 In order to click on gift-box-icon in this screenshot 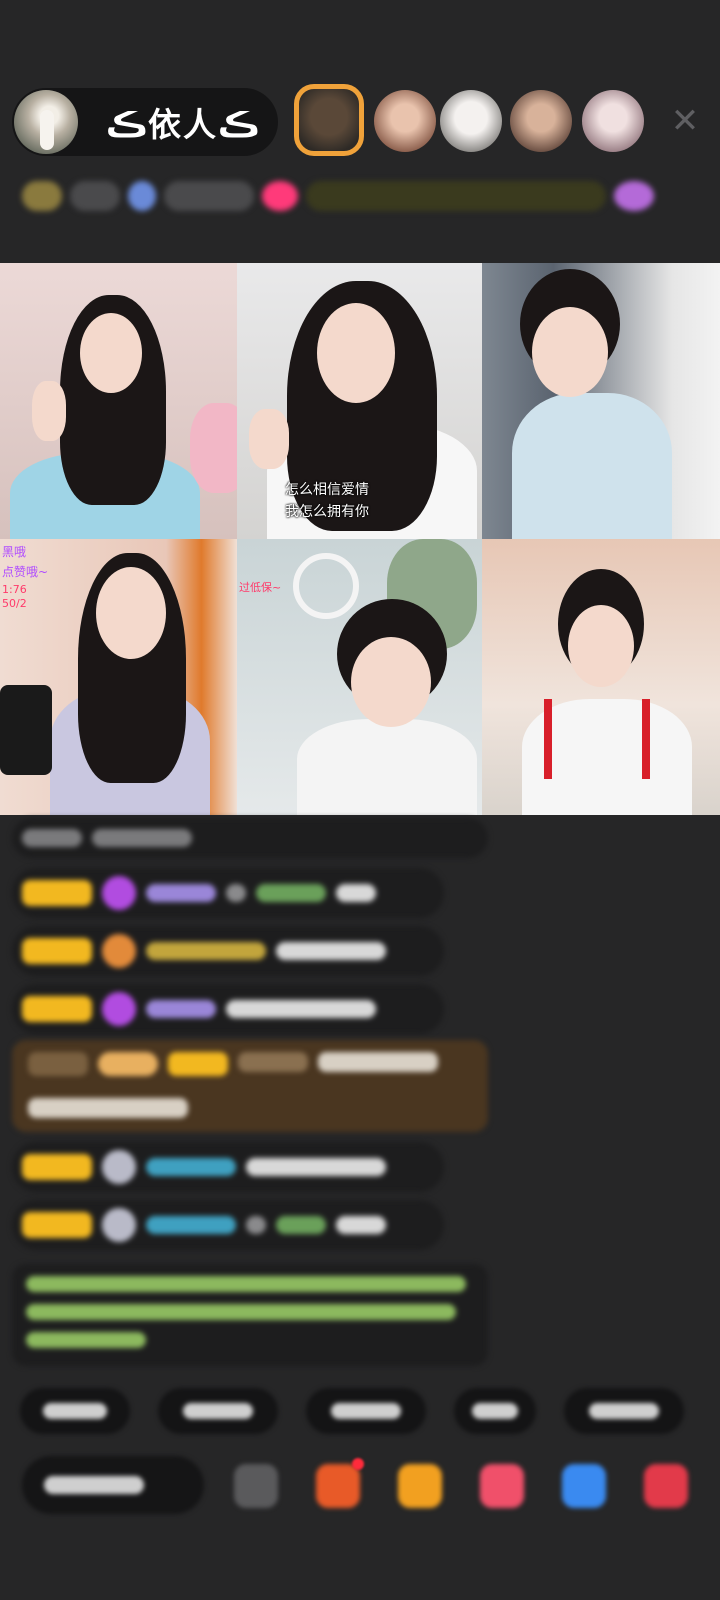, I will do `click(420, 1486)`.